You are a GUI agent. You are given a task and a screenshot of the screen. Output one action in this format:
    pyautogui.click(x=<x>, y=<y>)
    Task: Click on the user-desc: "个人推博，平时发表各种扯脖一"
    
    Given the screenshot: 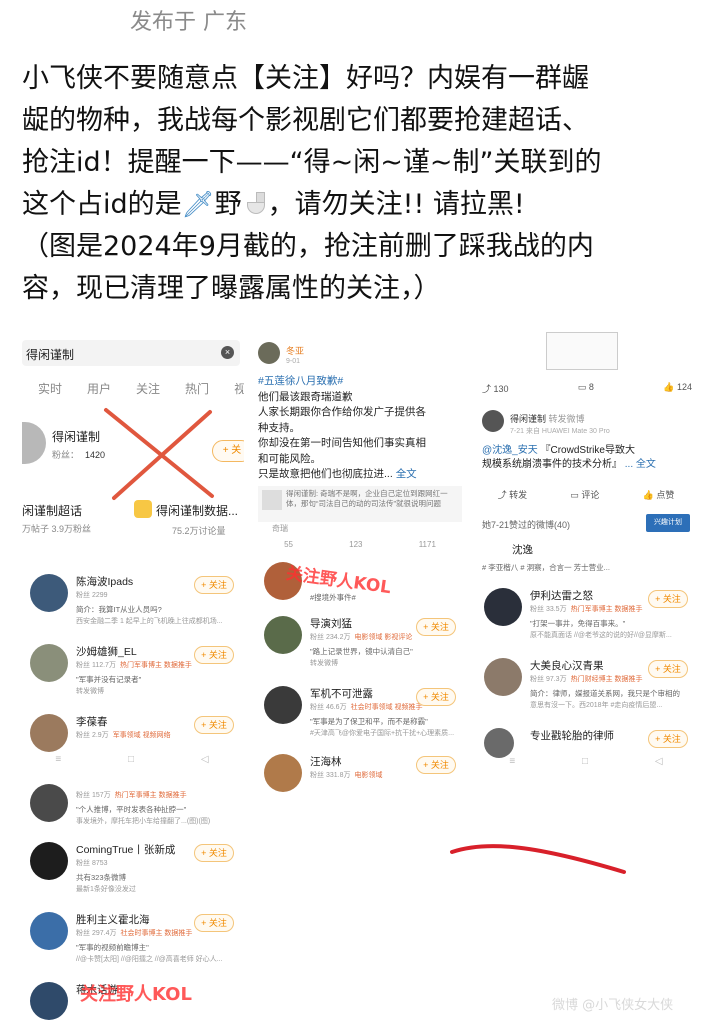 What is the action you would take?
    pyautogui.click(x=131, y=809)
    